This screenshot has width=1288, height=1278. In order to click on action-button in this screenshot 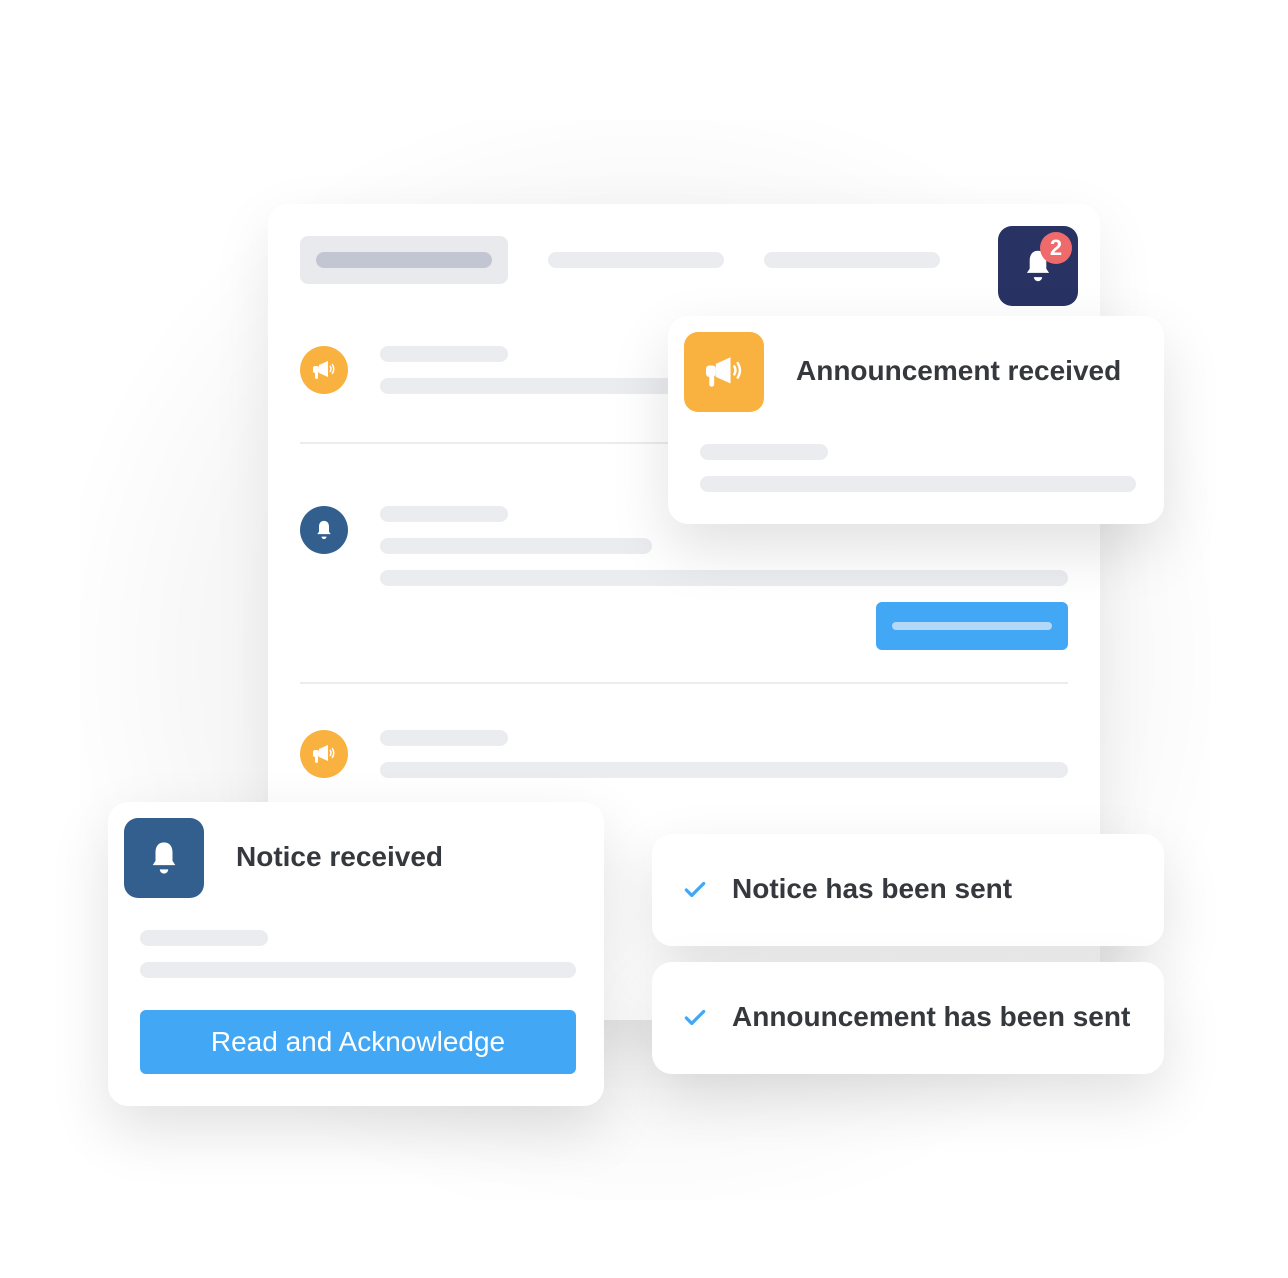, I will do `click(972, 626)`.